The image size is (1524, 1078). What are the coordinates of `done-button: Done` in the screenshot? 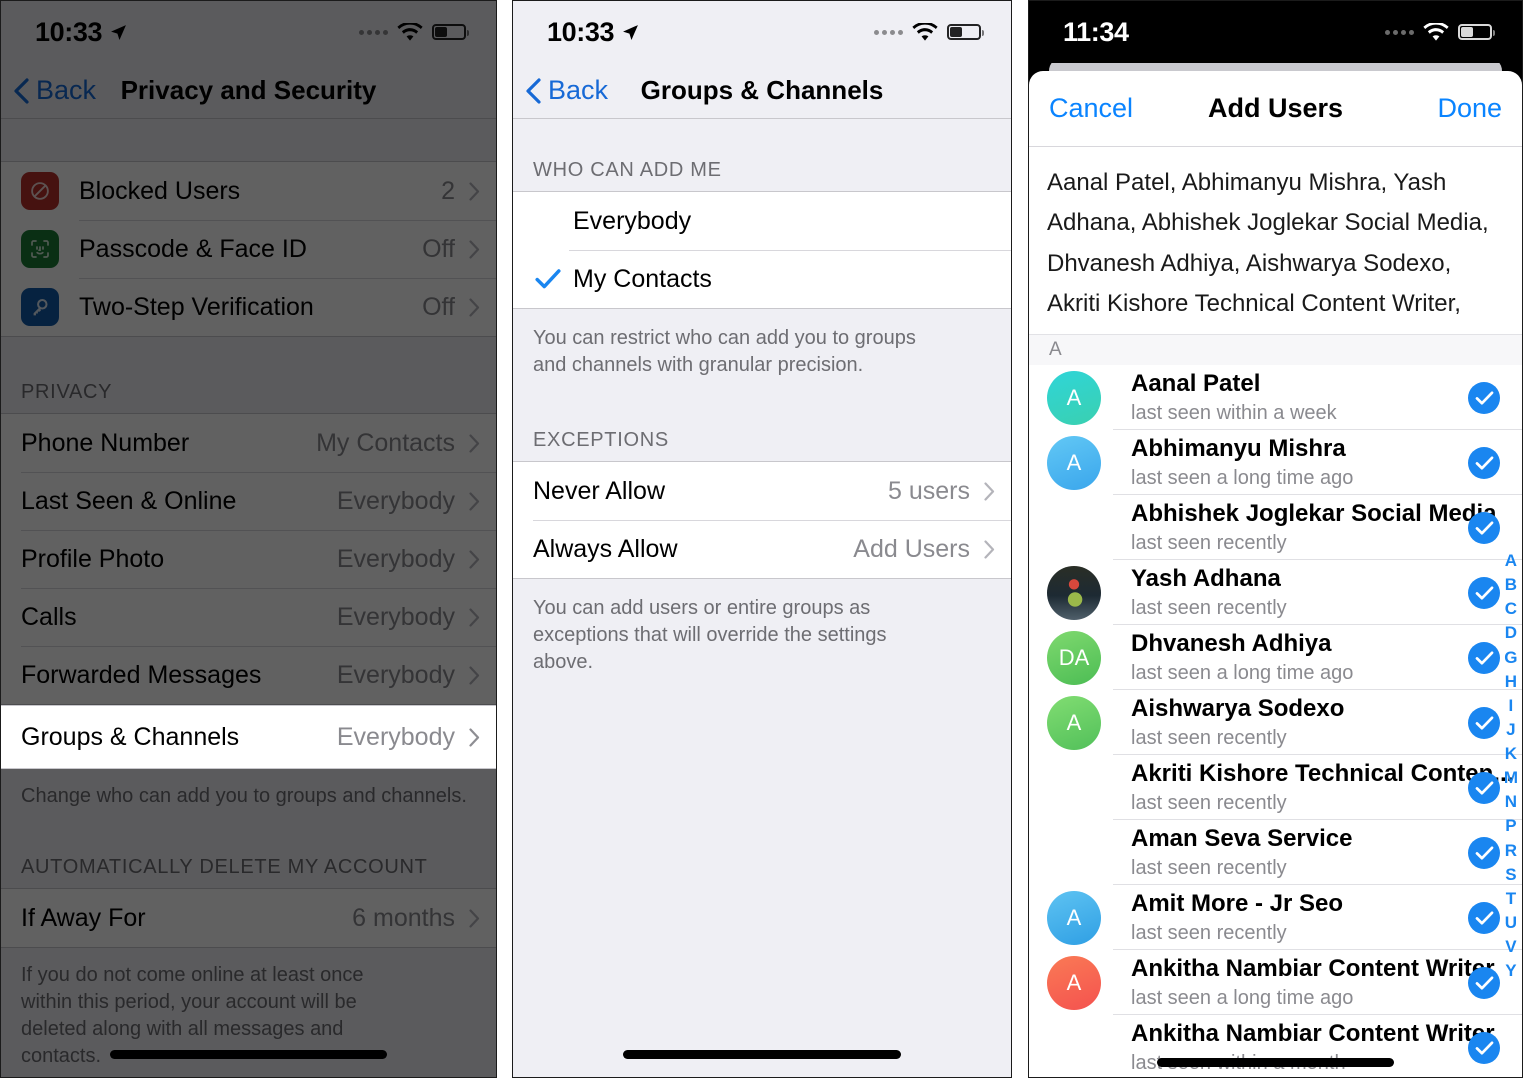 It's located at (1469, 108).